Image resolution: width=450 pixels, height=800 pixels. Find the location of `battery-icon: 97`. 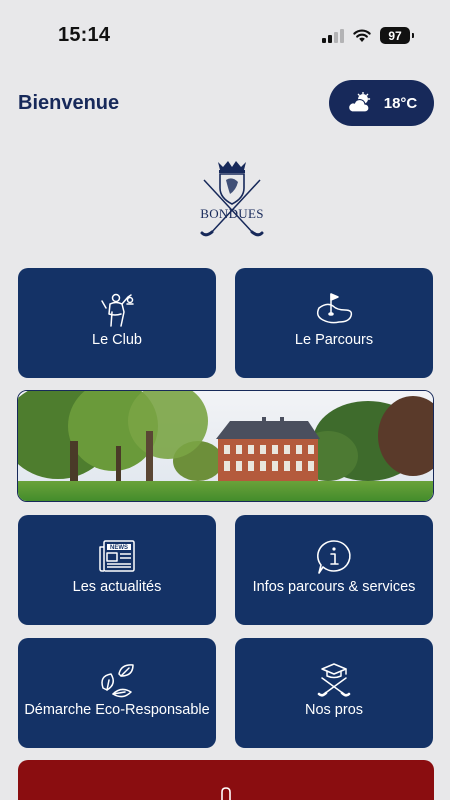

battery-icon: 97 is located at coordinates (397, 35).